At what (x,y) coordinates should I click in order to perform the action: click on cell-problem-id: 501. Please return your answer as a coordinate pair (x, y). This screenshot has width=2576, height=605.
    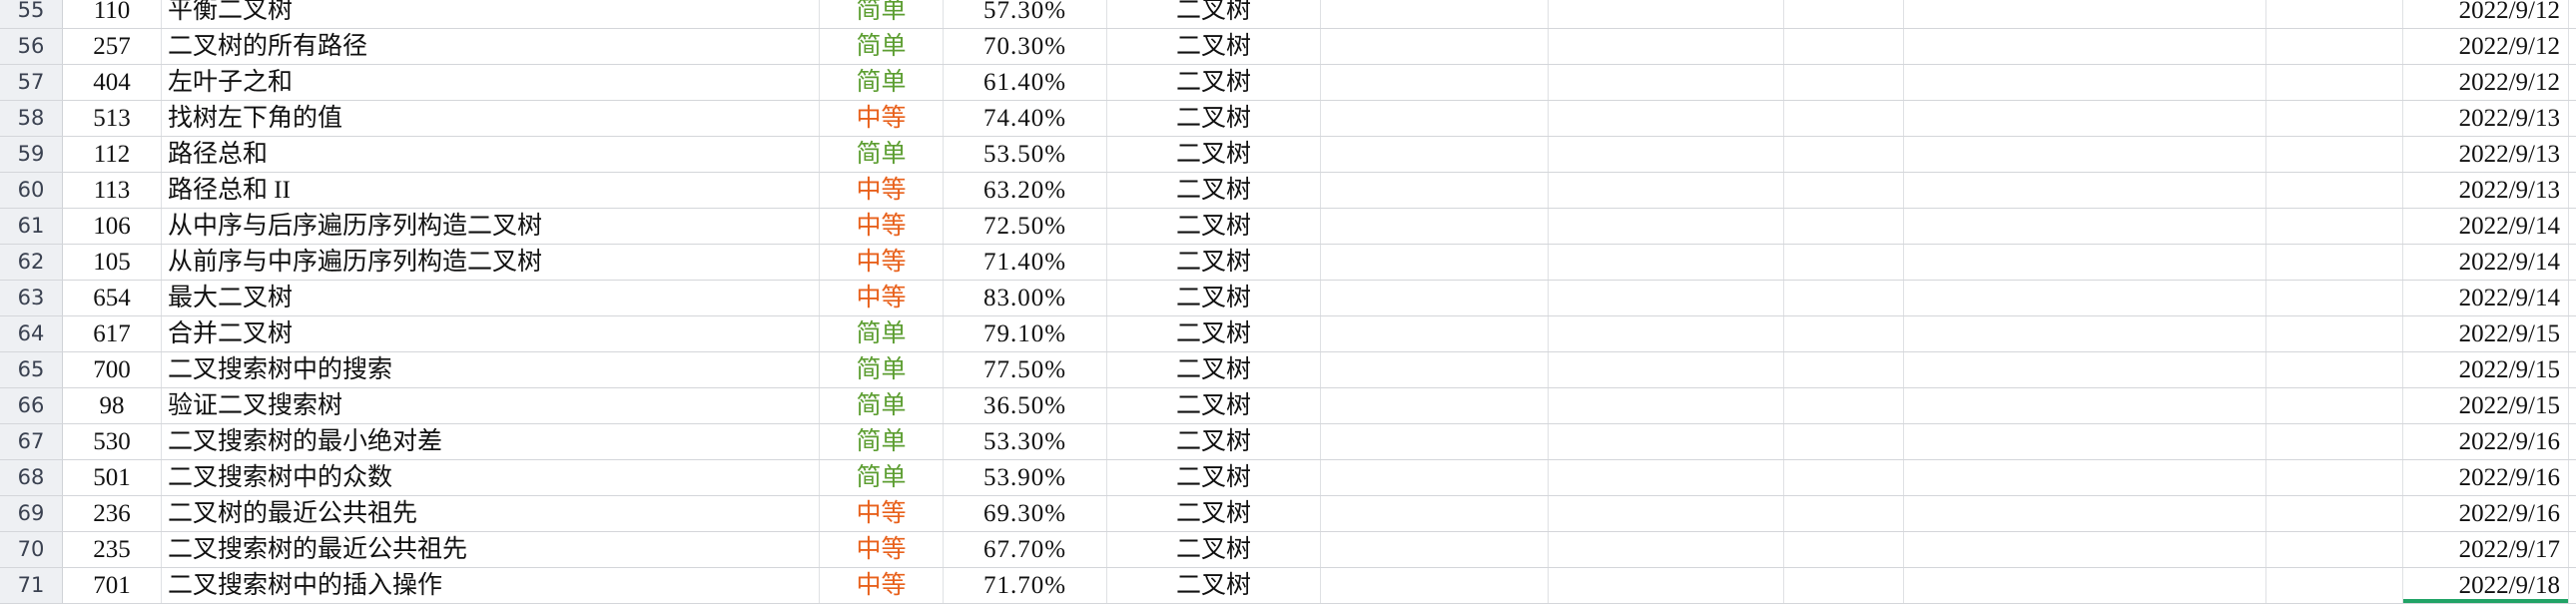
    Looking at the image, I should click on (112, 477).